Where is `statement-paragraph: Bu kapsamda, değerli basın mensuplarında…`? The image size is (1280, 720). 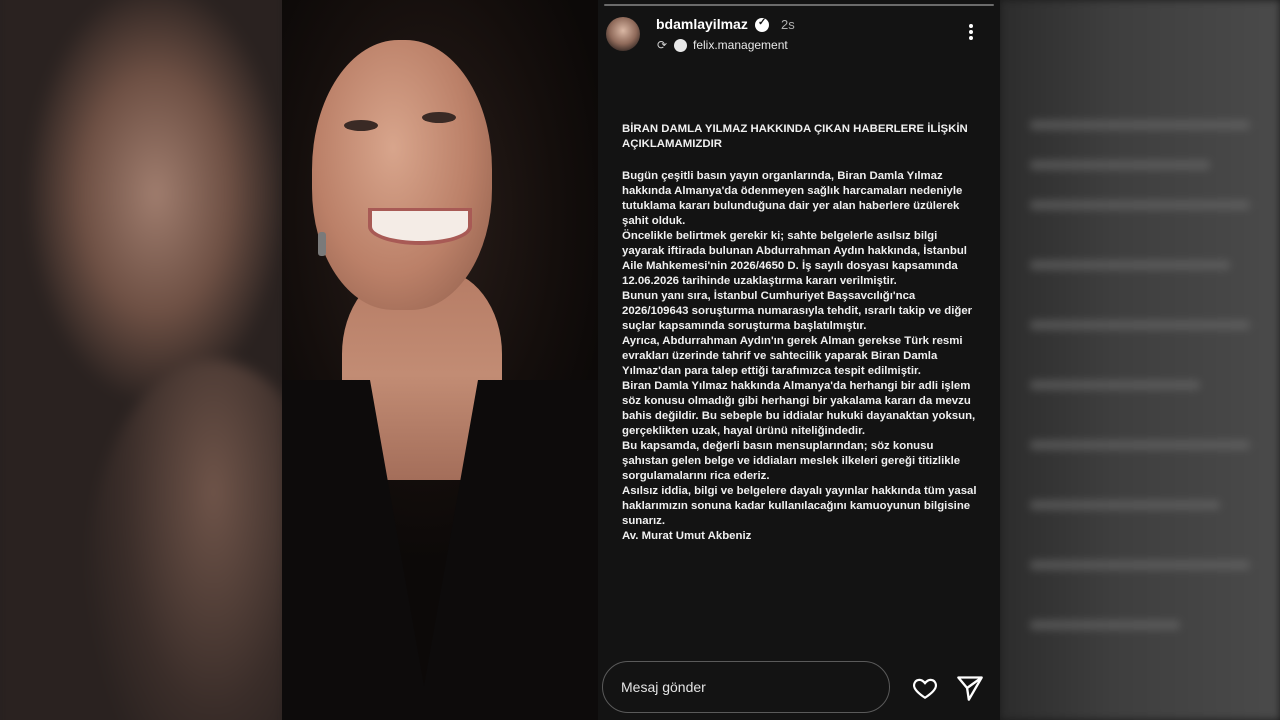 statement-paragraph: Bu kapsamda, değerli basın mensuplarında… is located at coordinates (791, 461).